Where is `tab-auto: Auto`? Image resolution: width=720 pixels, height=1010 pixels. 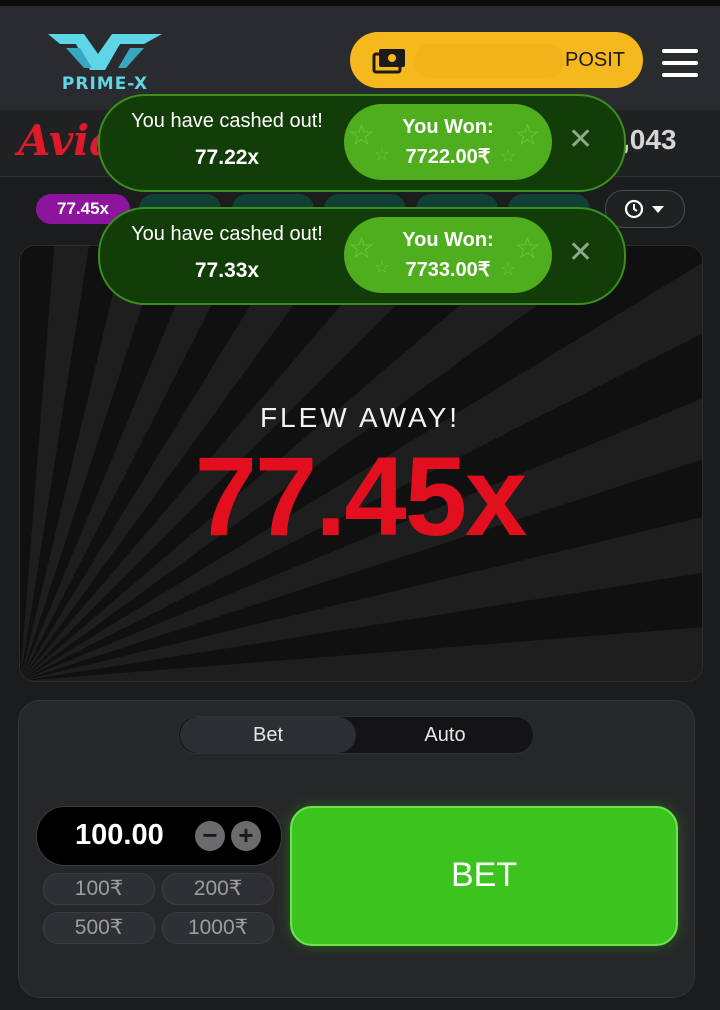 tab-auto: Auto is located at coordinates (445, 735).